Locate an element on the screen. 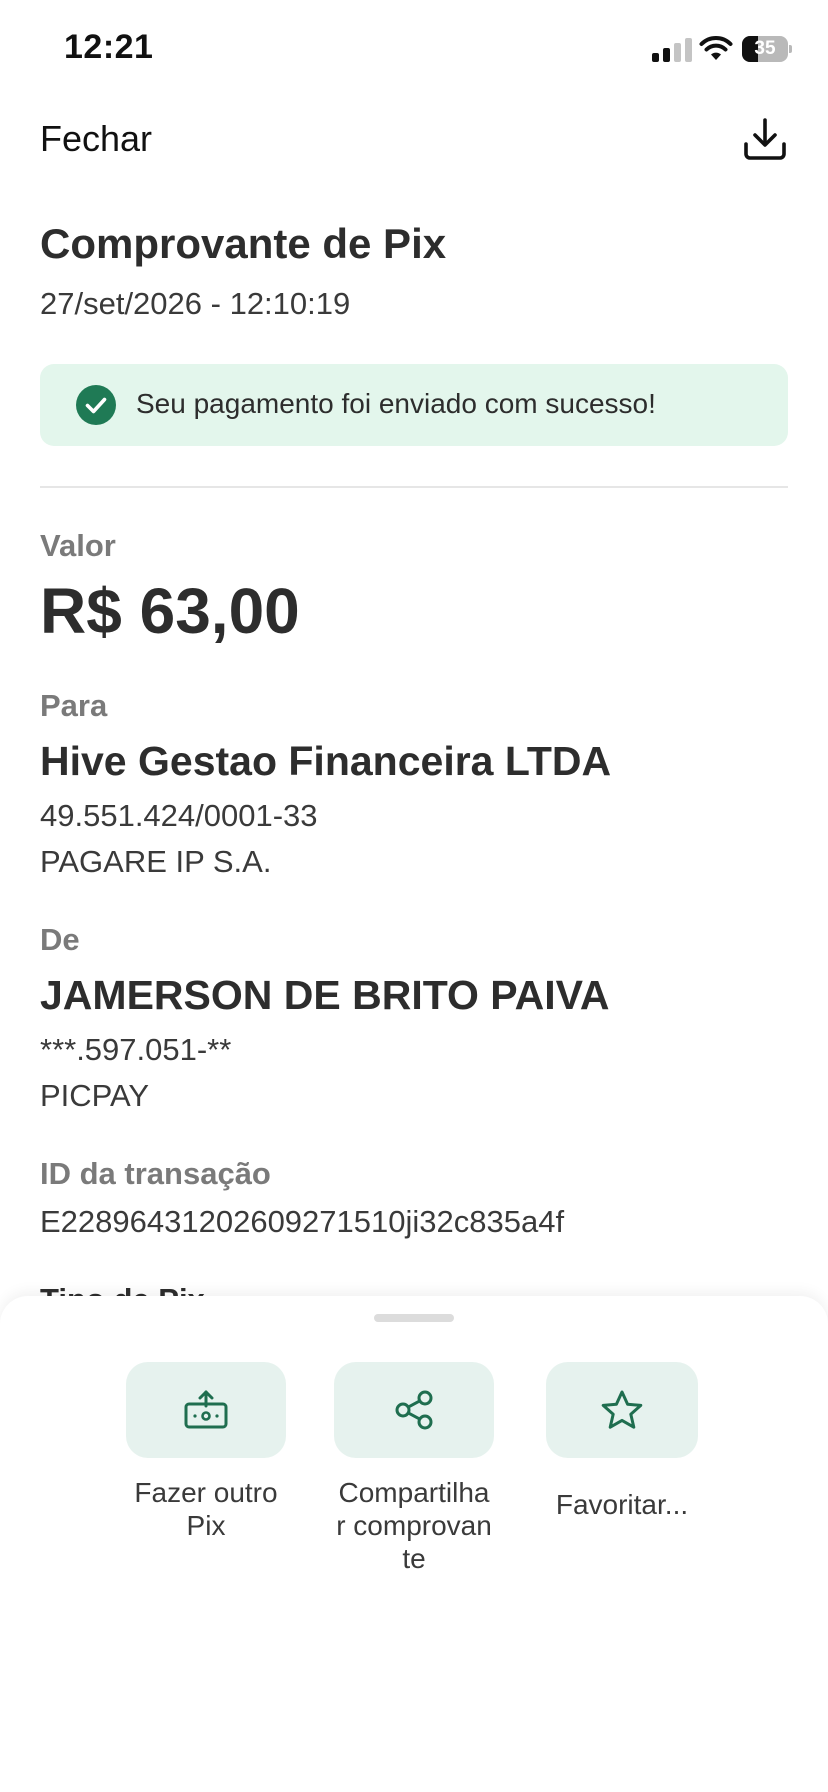 This screenshot has width=828, height=1792. transaction-datetime: 27/set/2026 - 12:10:19 is located at coordinates (195, 303).